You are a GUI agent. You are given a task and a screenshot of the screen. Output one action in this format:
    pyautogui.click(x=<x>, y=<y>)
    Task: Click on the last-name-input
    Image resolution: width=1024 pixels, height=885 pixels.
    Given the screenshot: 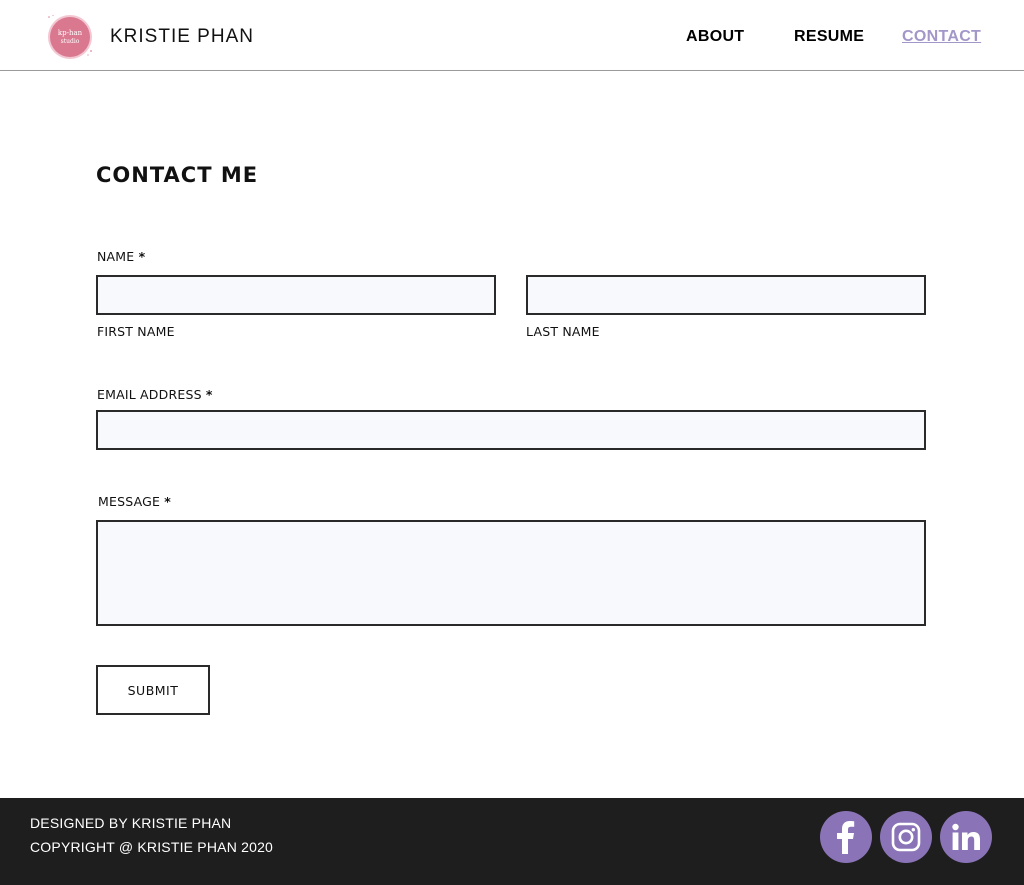 What is the action you would take?
    pyautogui.click(x=726, y=295)
    